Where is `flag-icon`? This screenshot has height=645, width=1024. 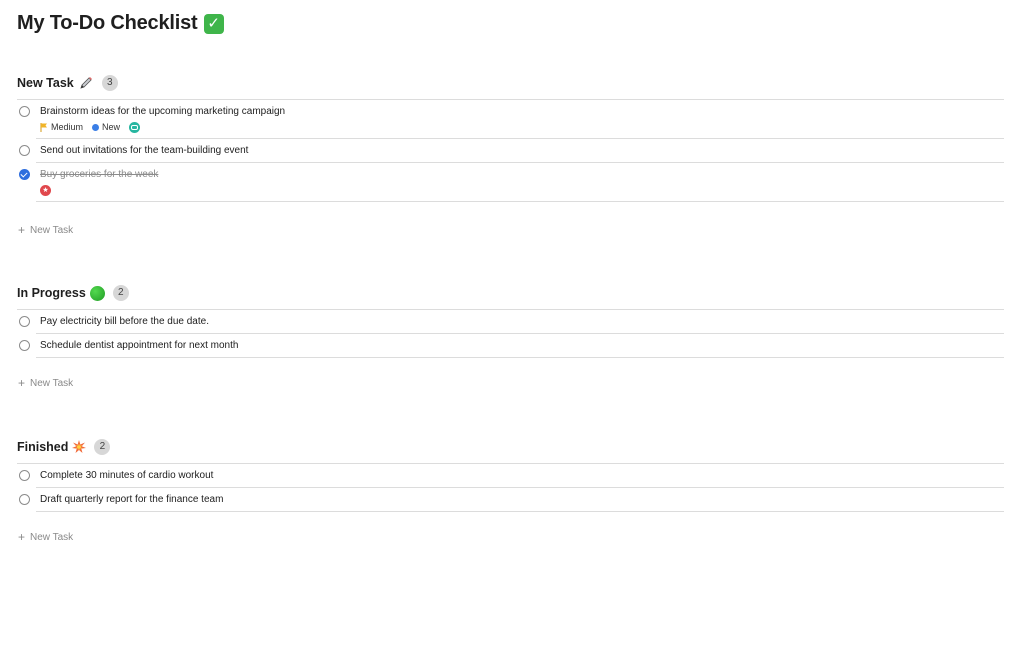
flag-icon is located at coordinates (43, 127).